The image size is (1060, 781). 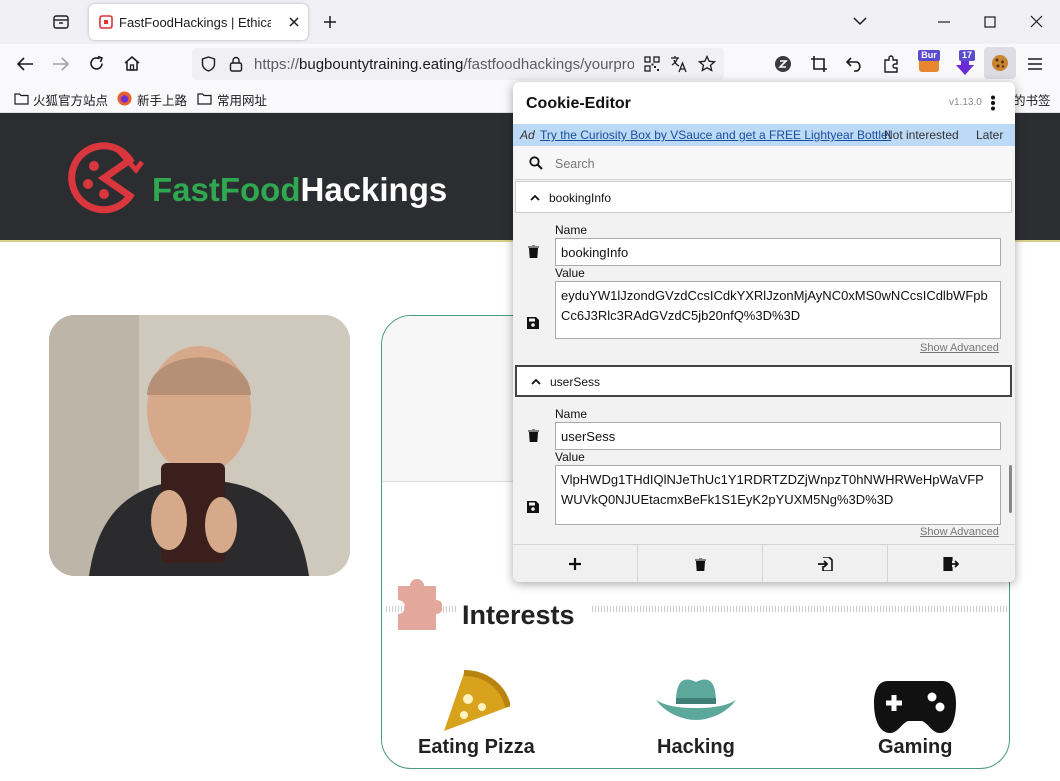 I want to click on gamepad-icon, so click(x=915, y=707).